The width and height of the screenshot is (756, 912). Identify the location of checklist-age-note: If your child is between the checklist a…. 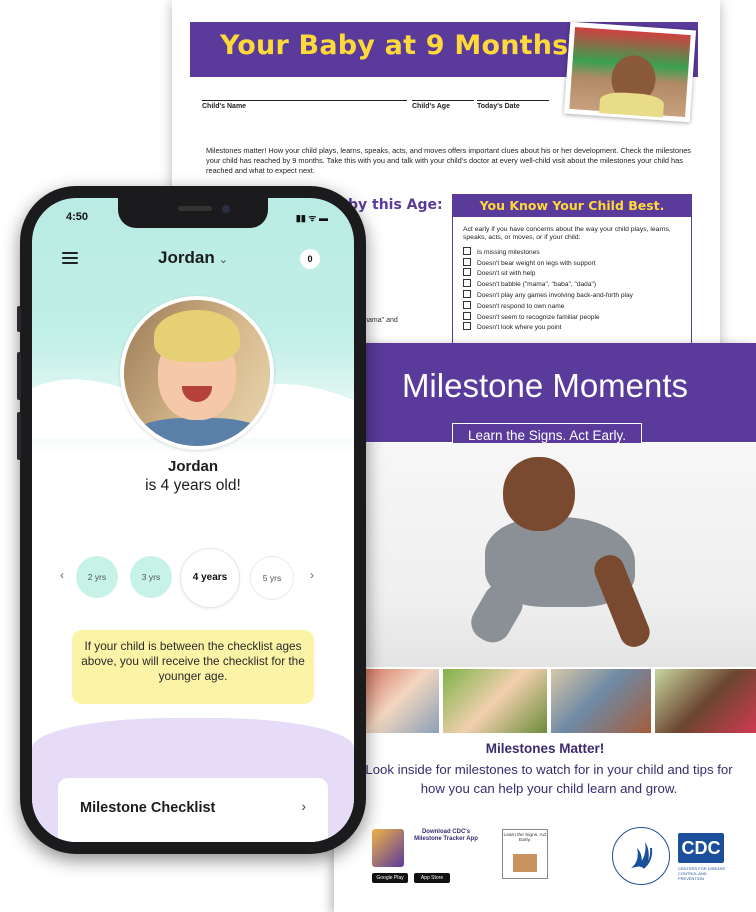
(193, 667).